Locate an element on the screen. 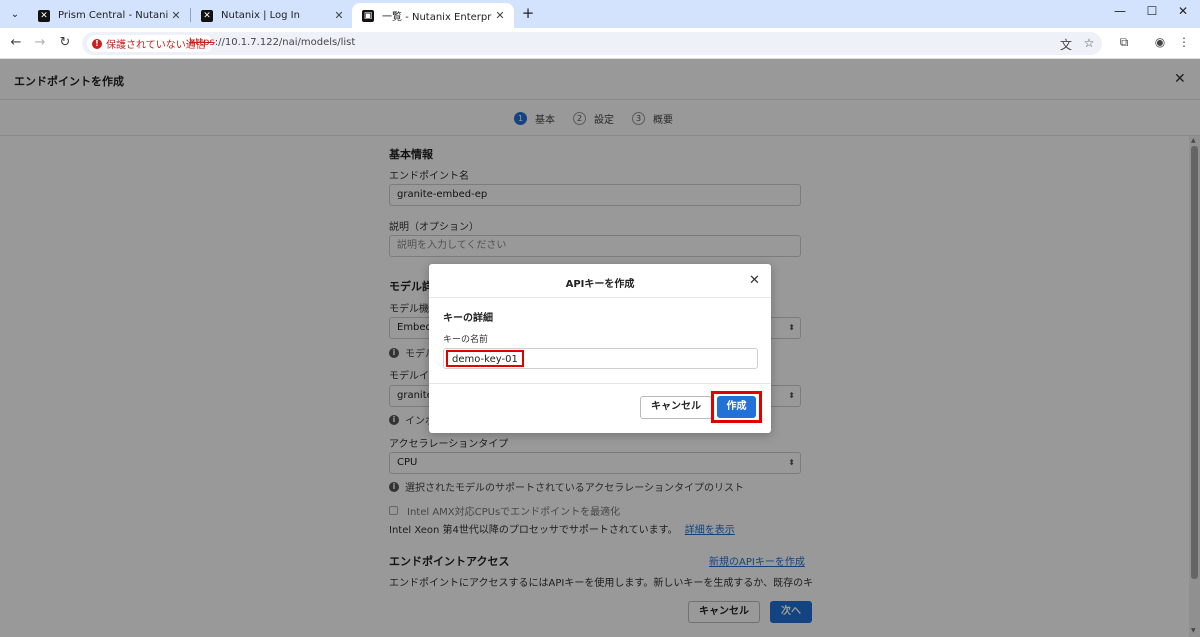  maximize-icon: ☐ is located at coordinates (1152, 11).